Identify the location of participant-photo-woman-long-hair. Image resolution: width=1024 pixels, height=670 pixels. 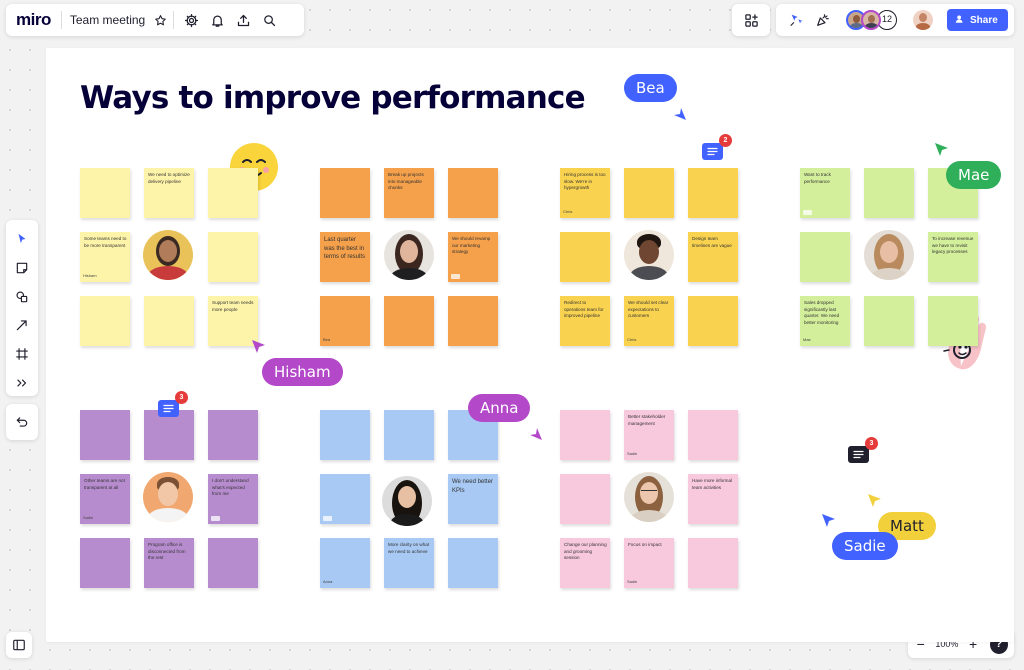
(407, 501).